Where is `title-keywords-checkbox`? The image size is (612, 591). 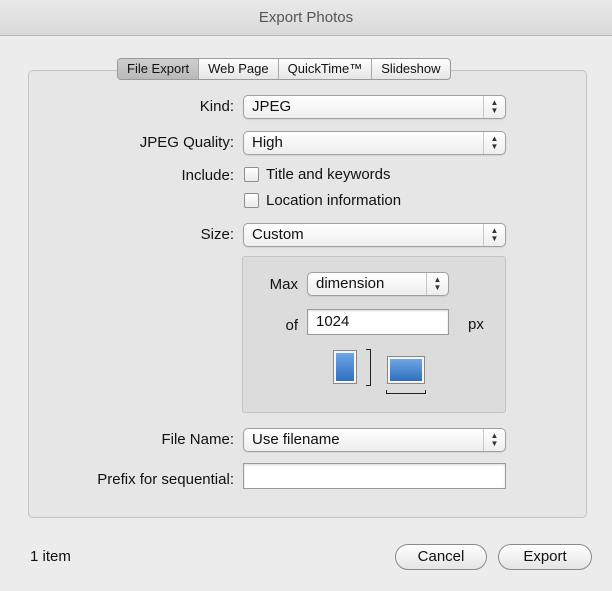 title-keywords-checkbox is located at coordinates (251, 174).